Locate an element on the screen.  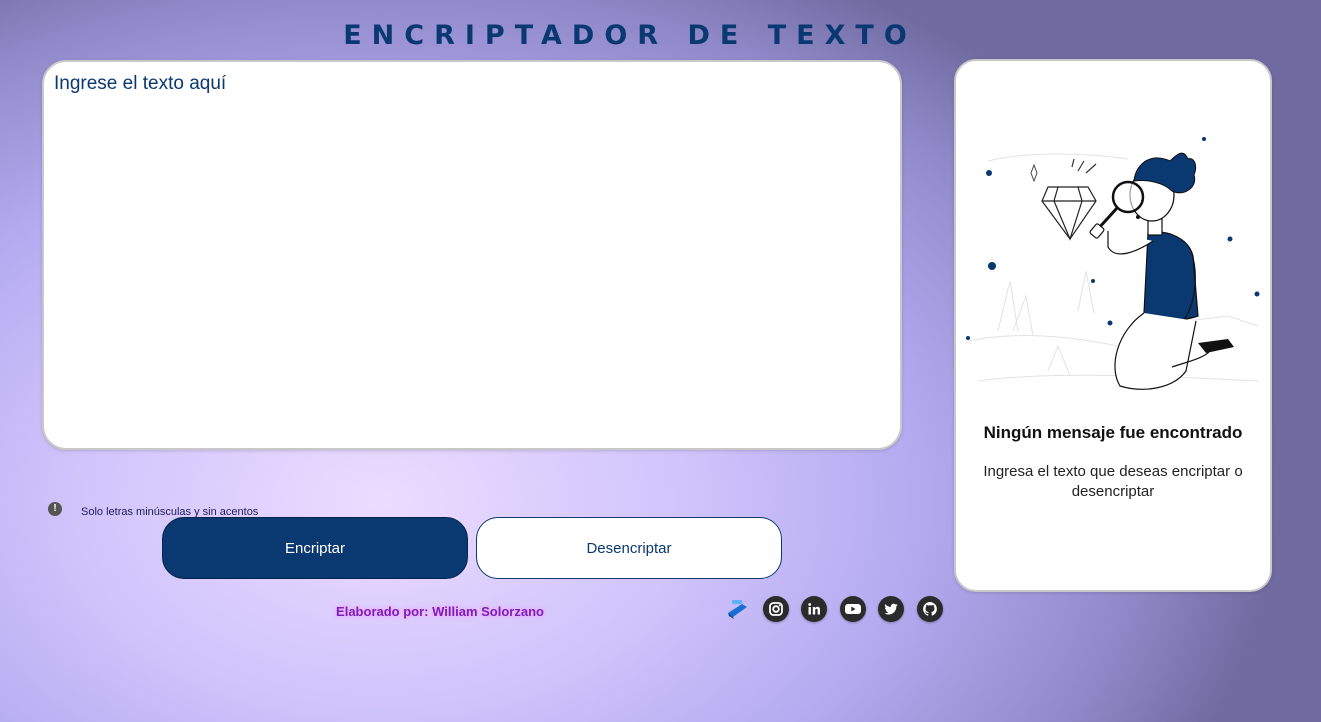
twitter-icon is located at coordinates (891, 609).